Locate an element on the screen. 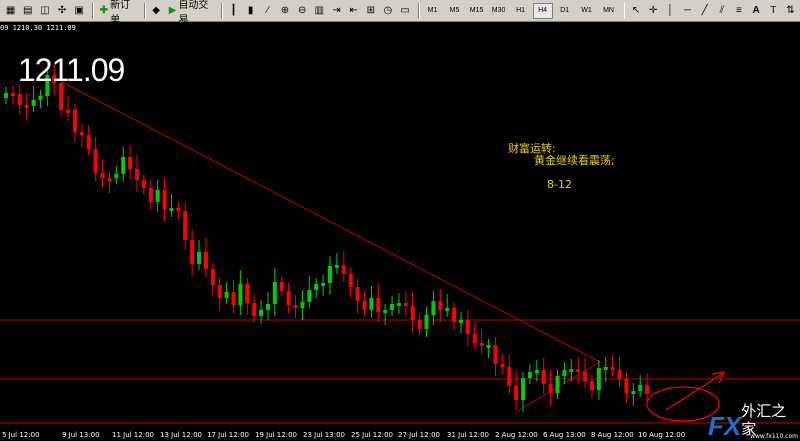 Image resolution: width=800 pixels, height=441 pixels. auto-trading-button: ▶ 自动交易 is located at coordinates (191, 13).